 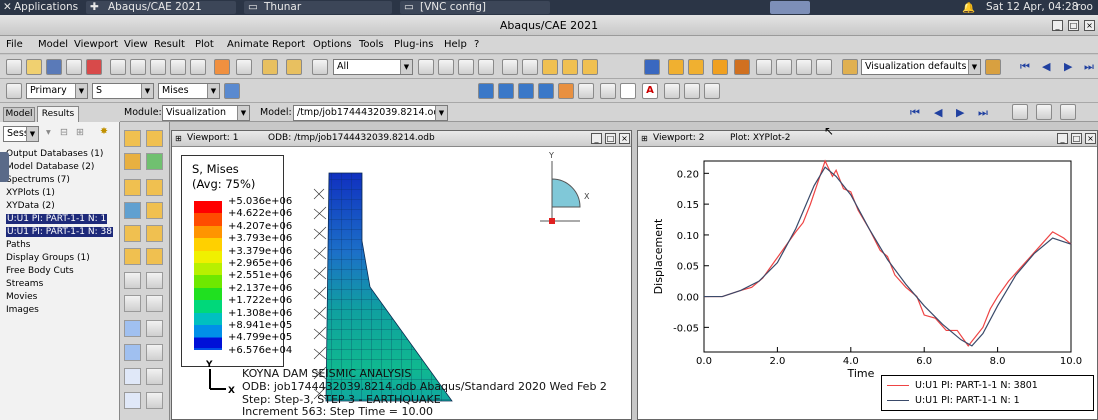 What do you see at coordinates (915, 113) in the screenshot?
I see `ctx-first-icon: ⏮` at bounding box center [915, 113].